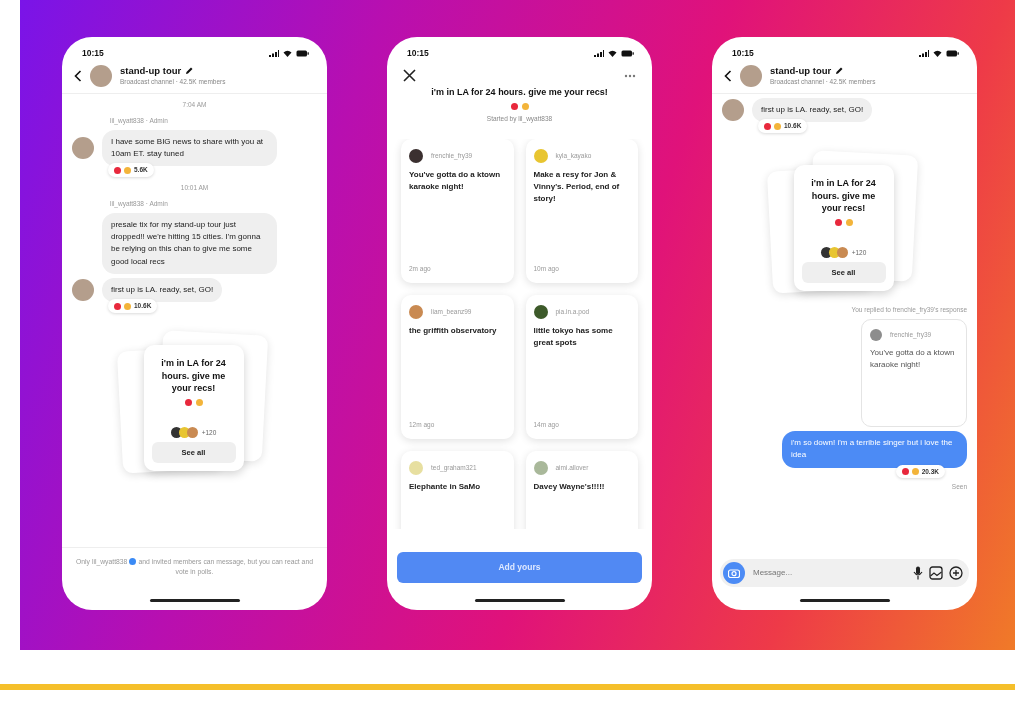 The width and height of the screenshot is (1015, 704). Describe the element at coordinates (956, 573) in the screenshot. I see `plus-icon` at that location.